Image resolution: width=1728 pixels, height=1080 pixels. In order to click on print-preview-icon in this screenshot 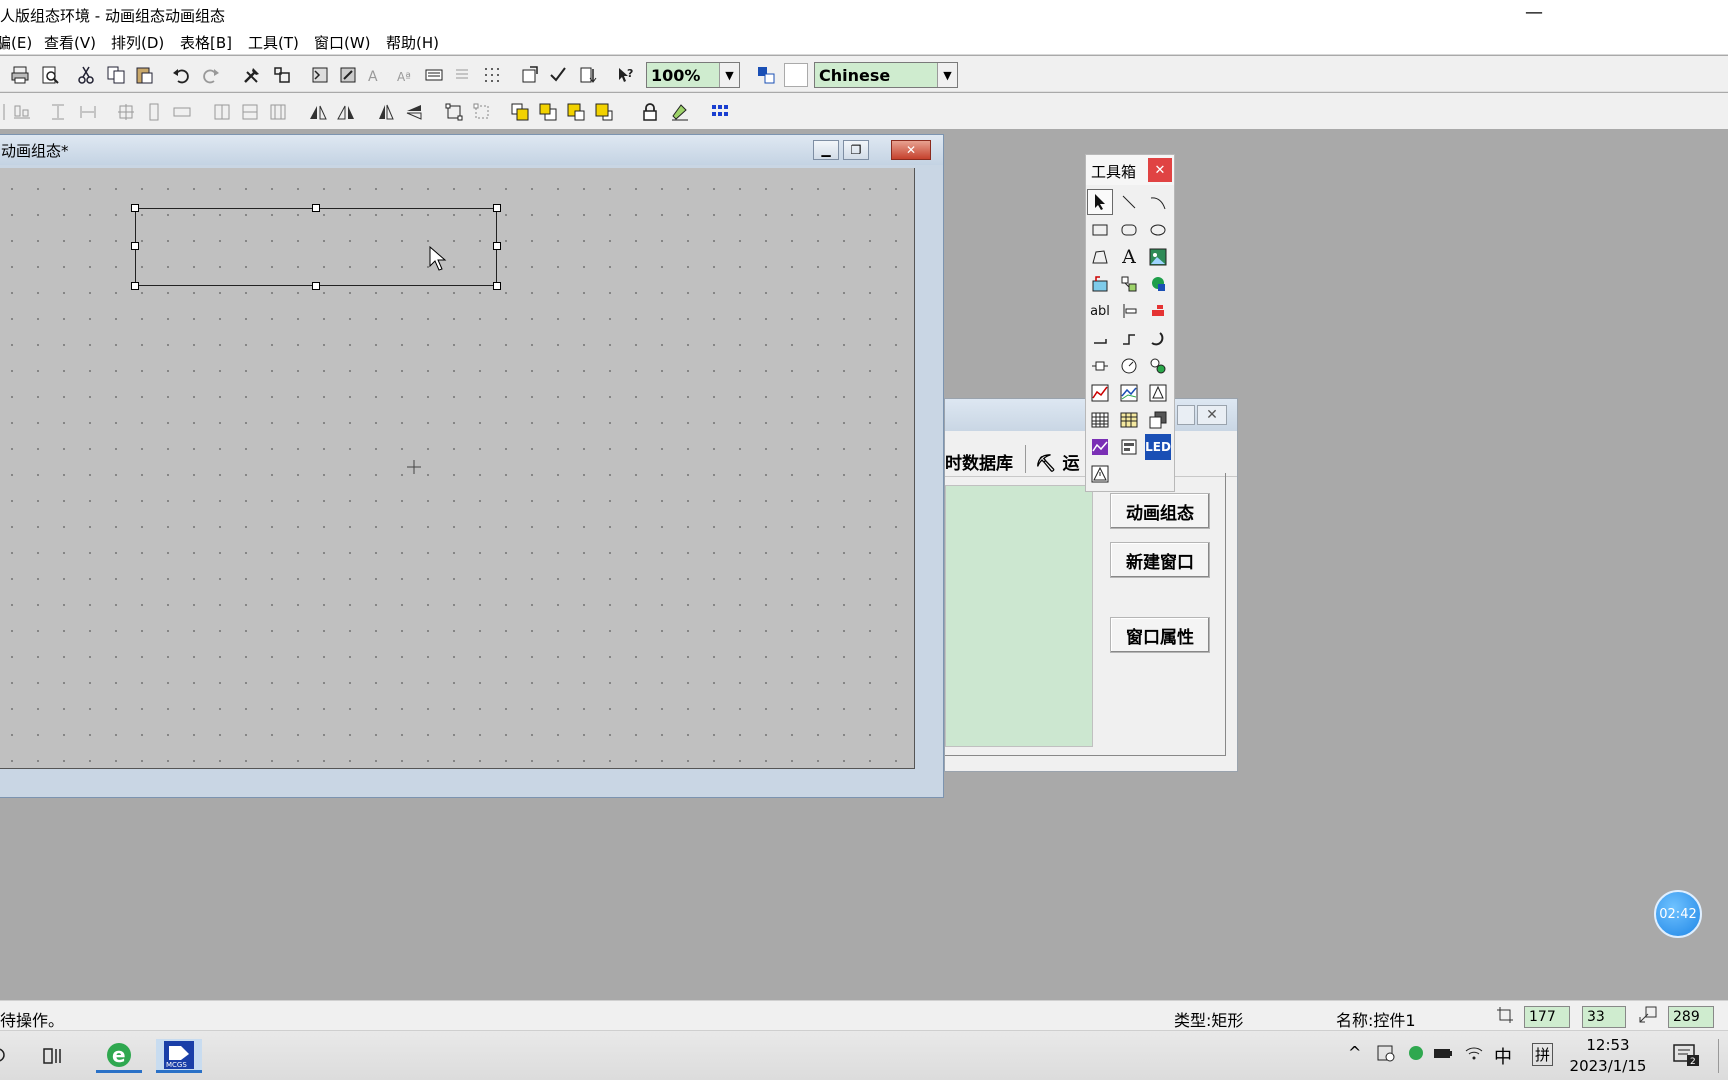, I will do `click(50, 75)`.